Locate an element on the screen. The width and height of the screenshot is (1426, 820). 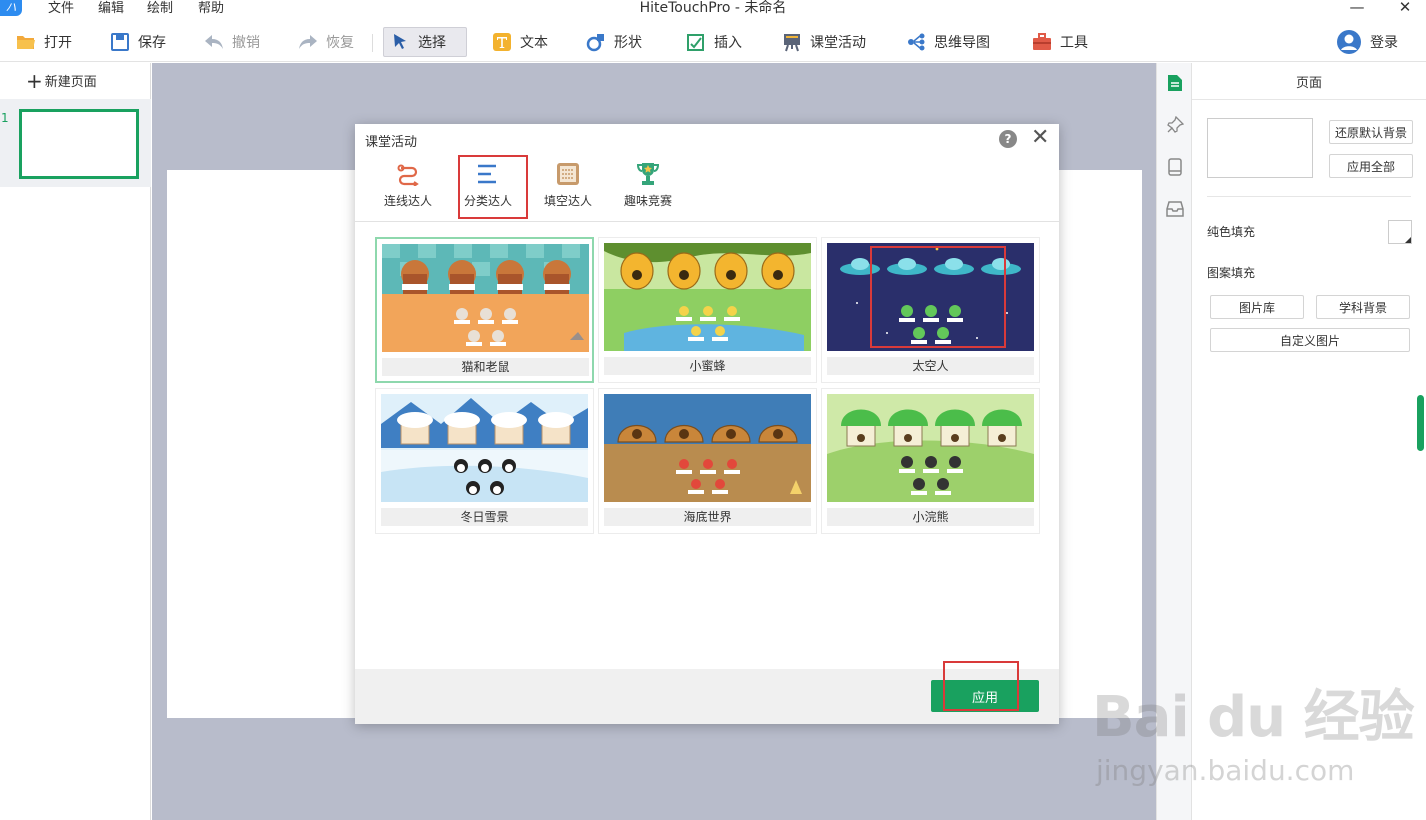
tab-label: 连线达人 is located at coordinates (407, 201).